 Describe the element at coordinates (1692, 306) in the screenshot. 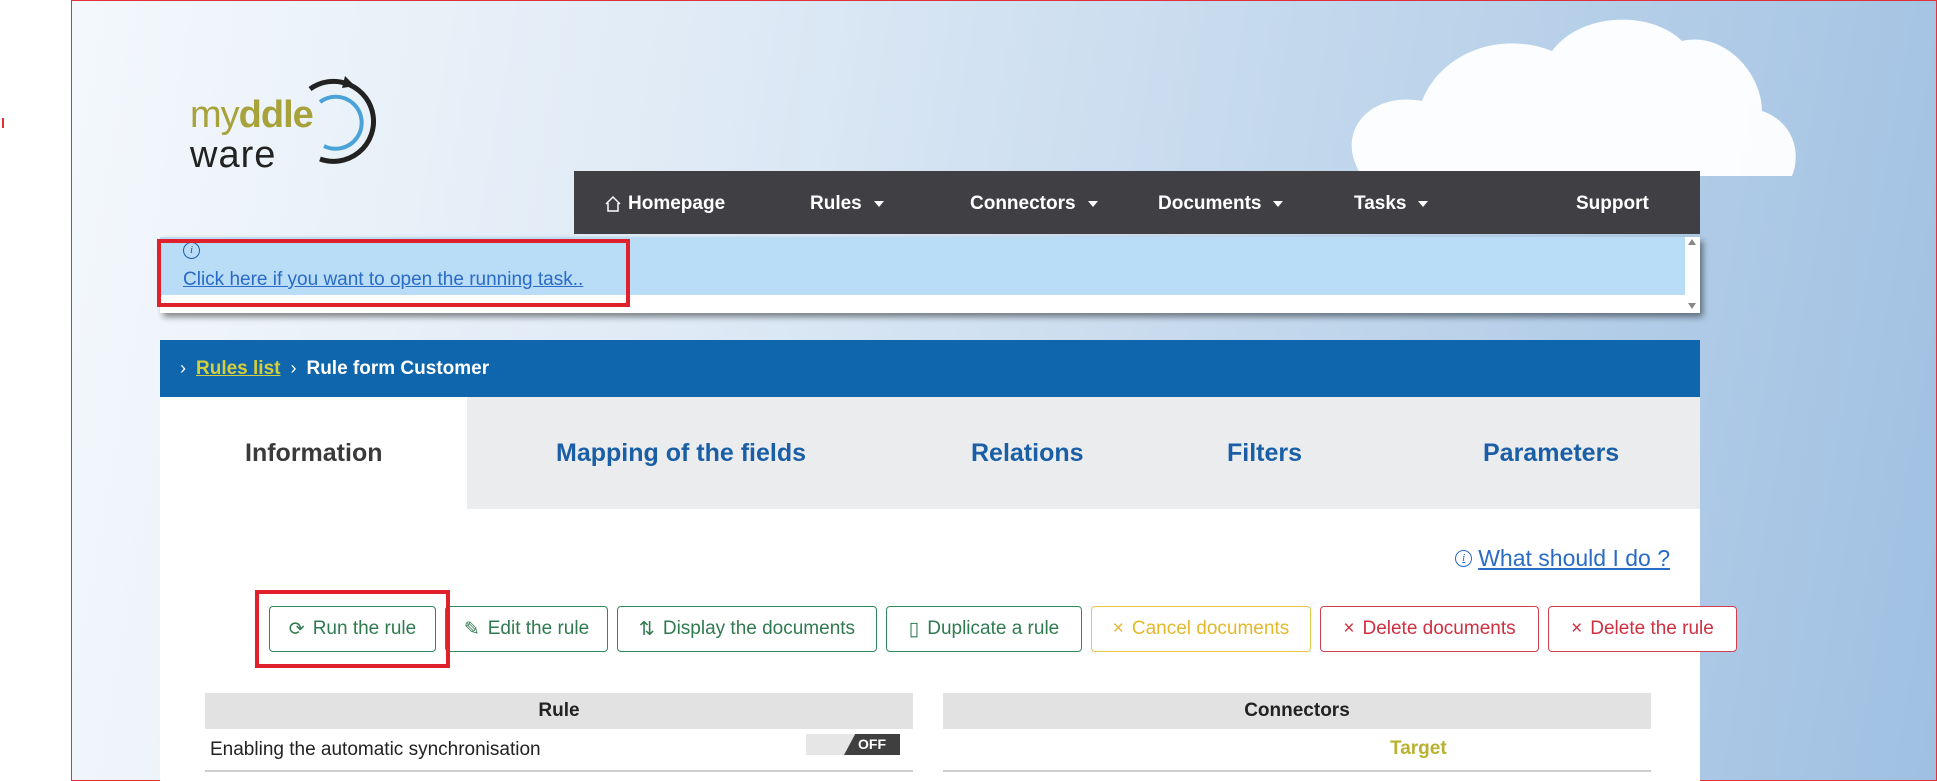

I see `scroll-down-icon` at that location.